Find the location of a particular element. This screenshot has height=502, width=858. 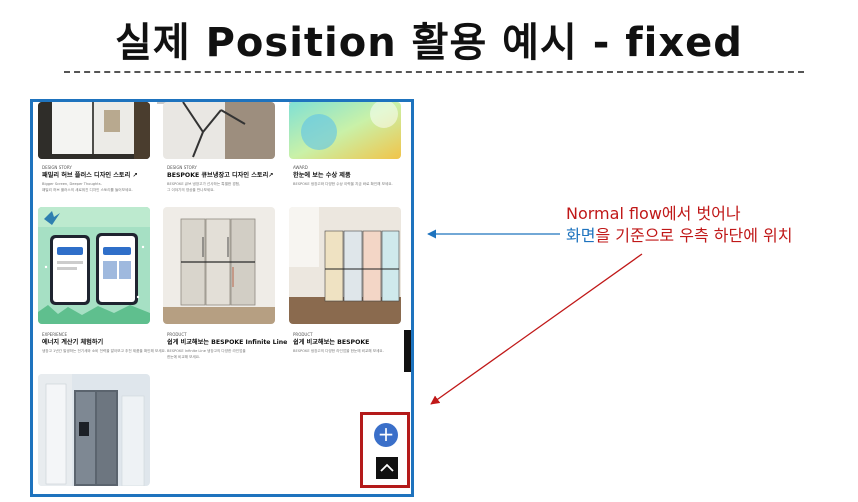

back-to-top-button is located at coordinates (387, 468).